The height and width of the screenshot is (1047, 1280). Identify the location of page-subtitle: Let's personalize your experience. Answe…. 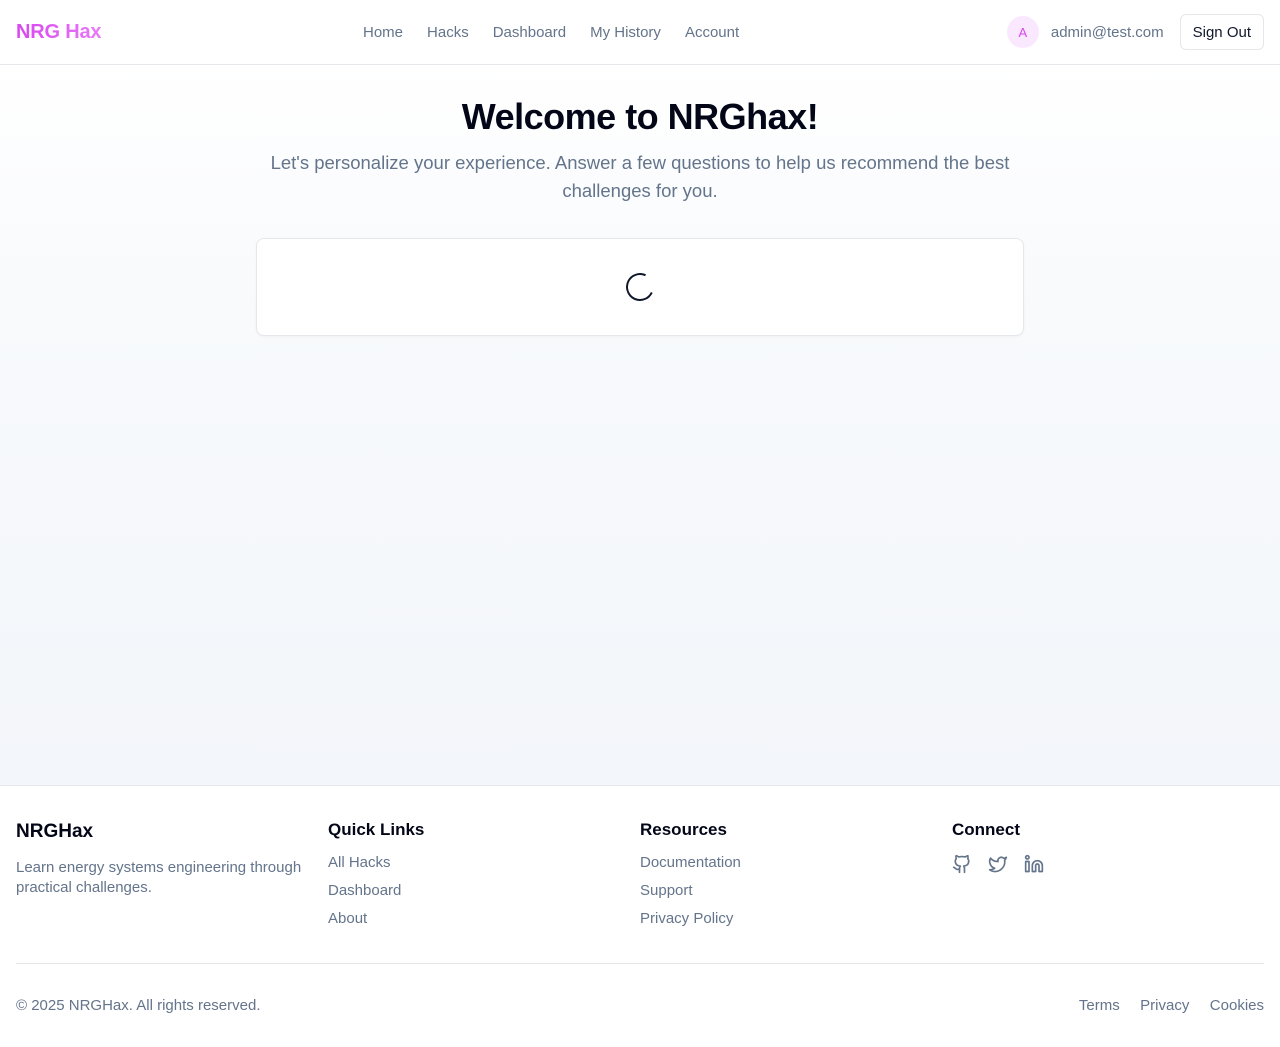
(640, 176).